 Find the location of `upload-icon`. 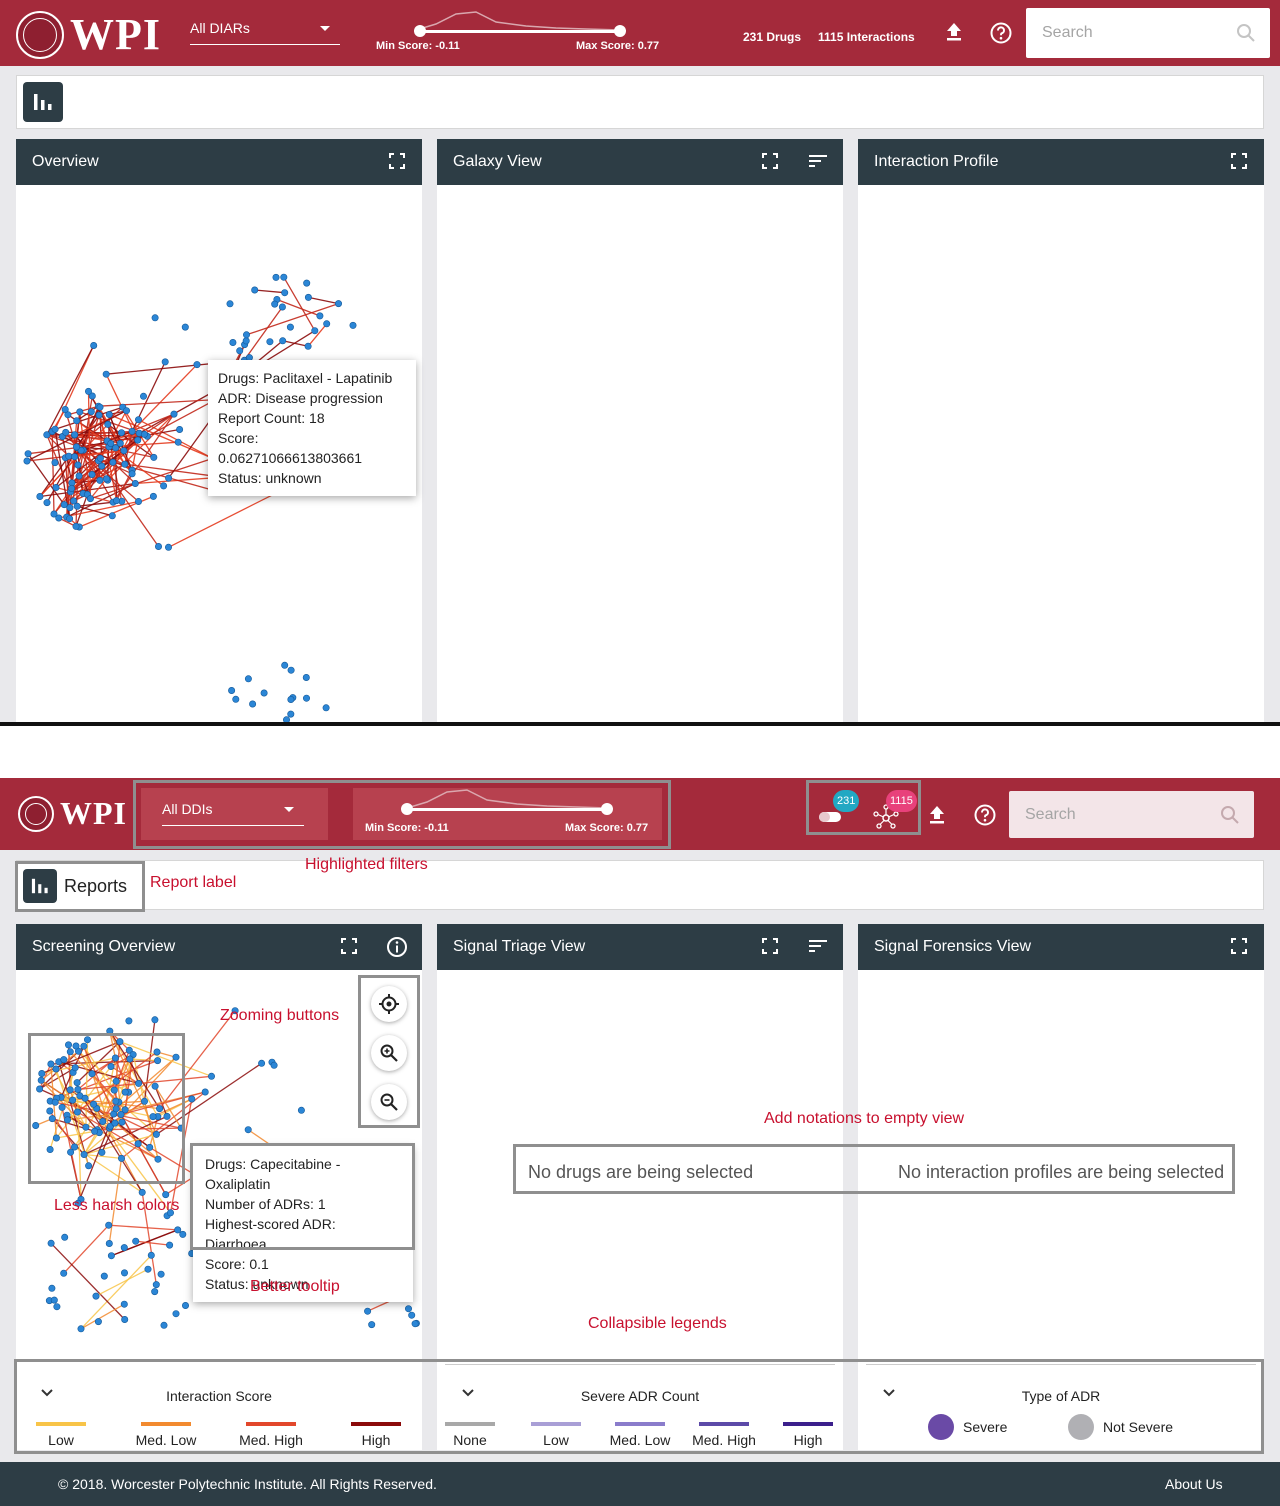

upload-icon is located at coordinates (954, 32).